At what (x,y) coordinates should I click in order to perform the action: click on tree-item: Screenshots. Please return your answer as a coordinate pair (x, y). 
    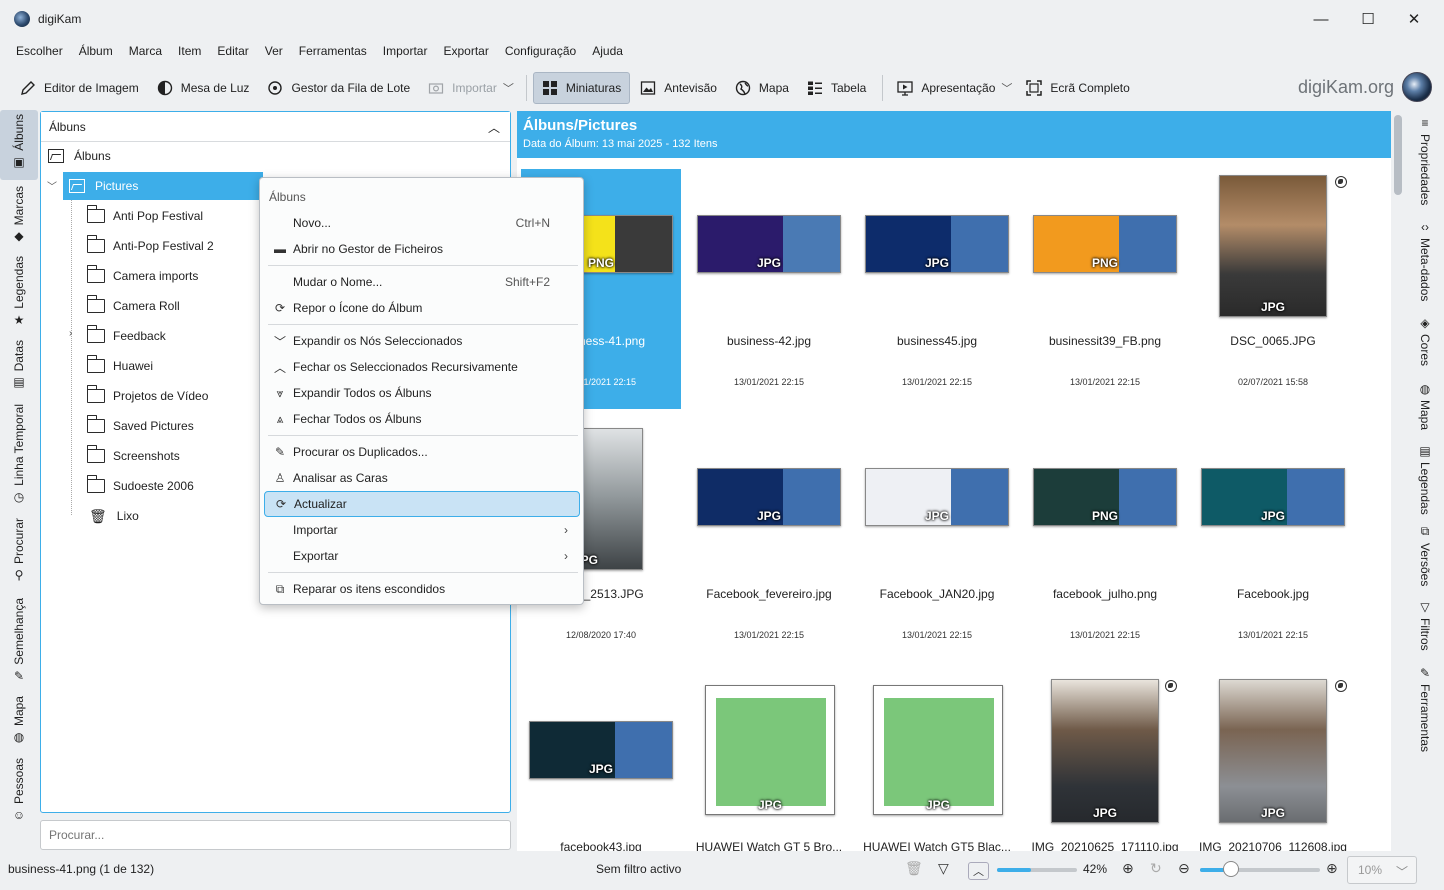
    Looking at the image, I should click on (133, 456).